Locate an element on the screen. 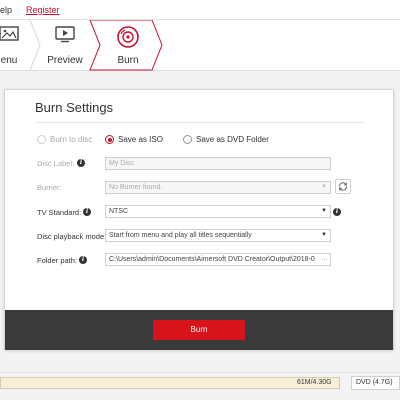  disc-label-value: My Disc is located at coordinates (121, 163).